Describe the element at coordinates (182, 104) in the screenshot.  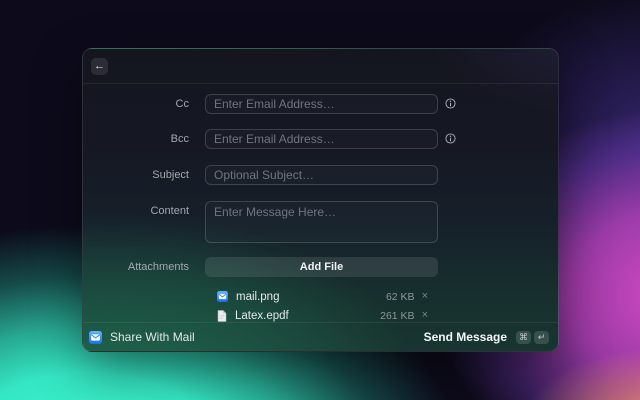
I see `cc-label: Cc` at that location.